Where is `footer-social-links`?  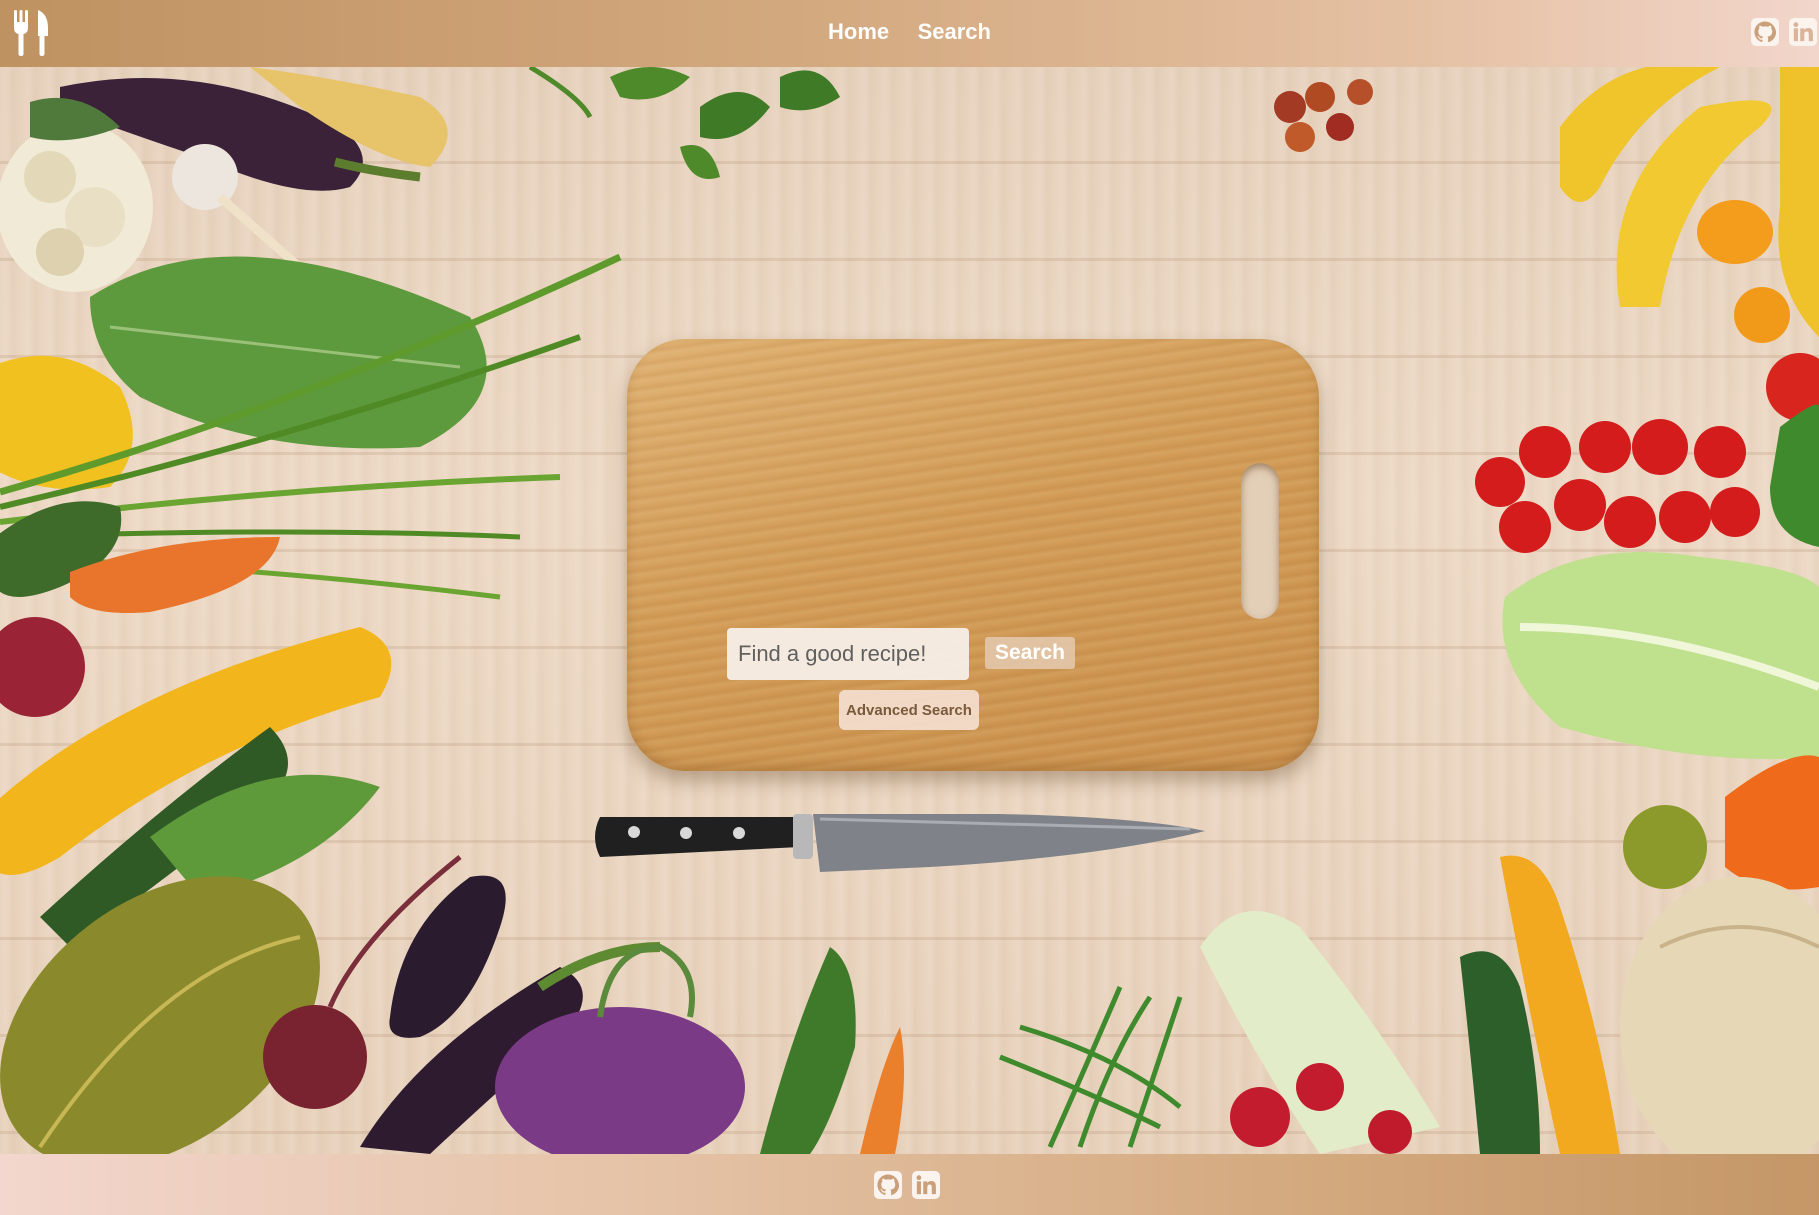 footer-social-links is located at coordinates (907, 1185).